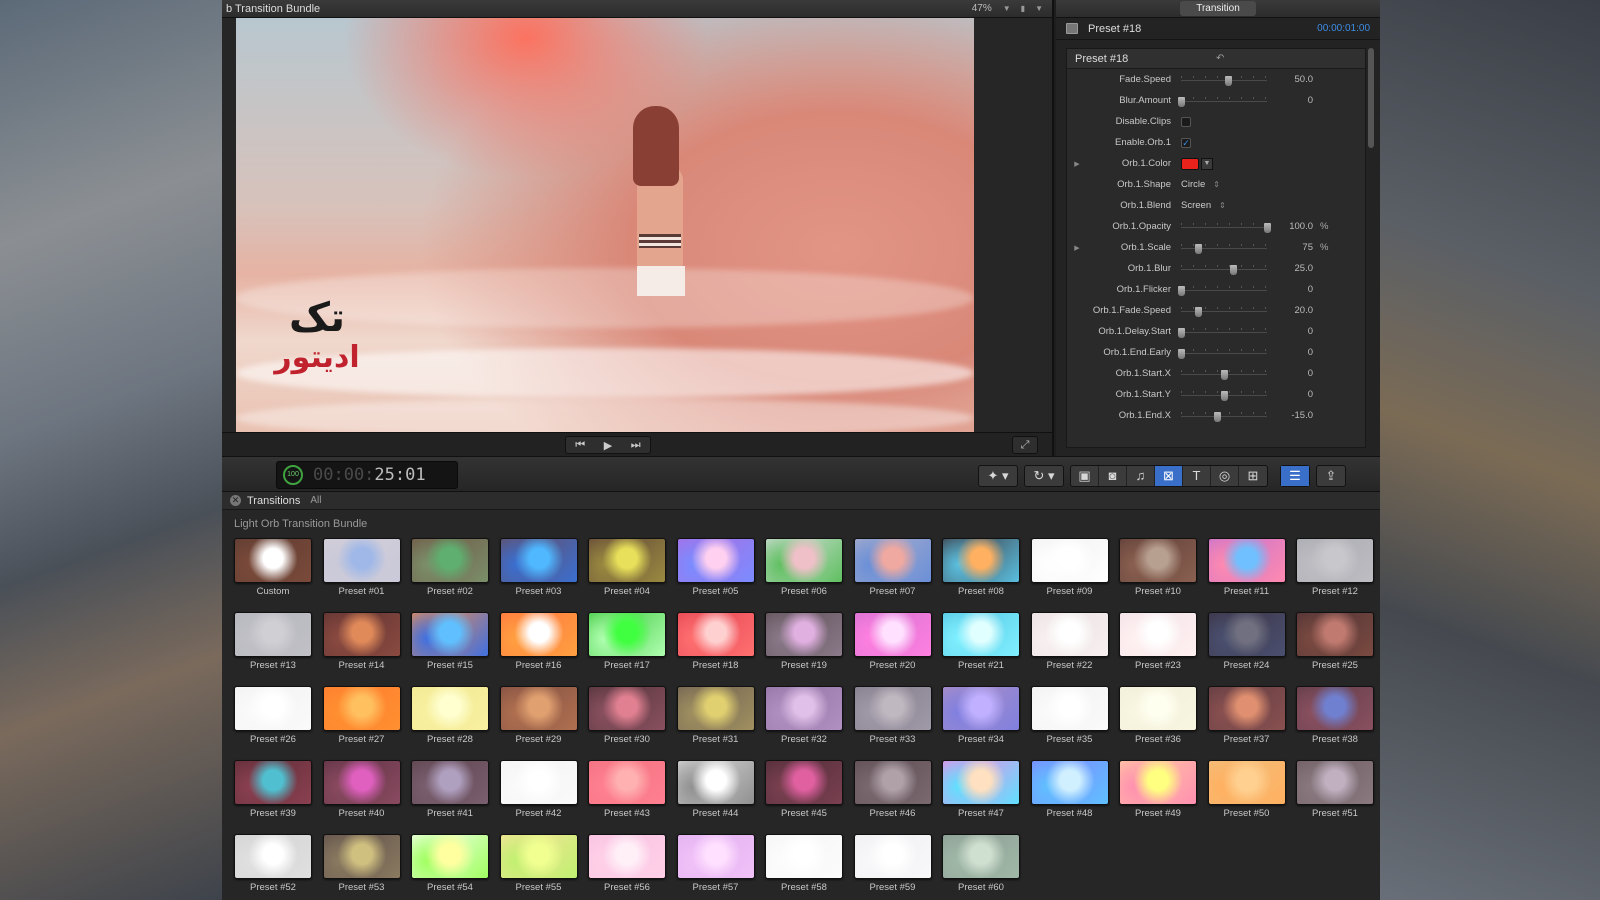 The width and height of the screenshot is (1600, 900). Describe the element at coordinates (1207, 163) in the screenshot. I see `color-dropdown-icon: ▼` at that location.